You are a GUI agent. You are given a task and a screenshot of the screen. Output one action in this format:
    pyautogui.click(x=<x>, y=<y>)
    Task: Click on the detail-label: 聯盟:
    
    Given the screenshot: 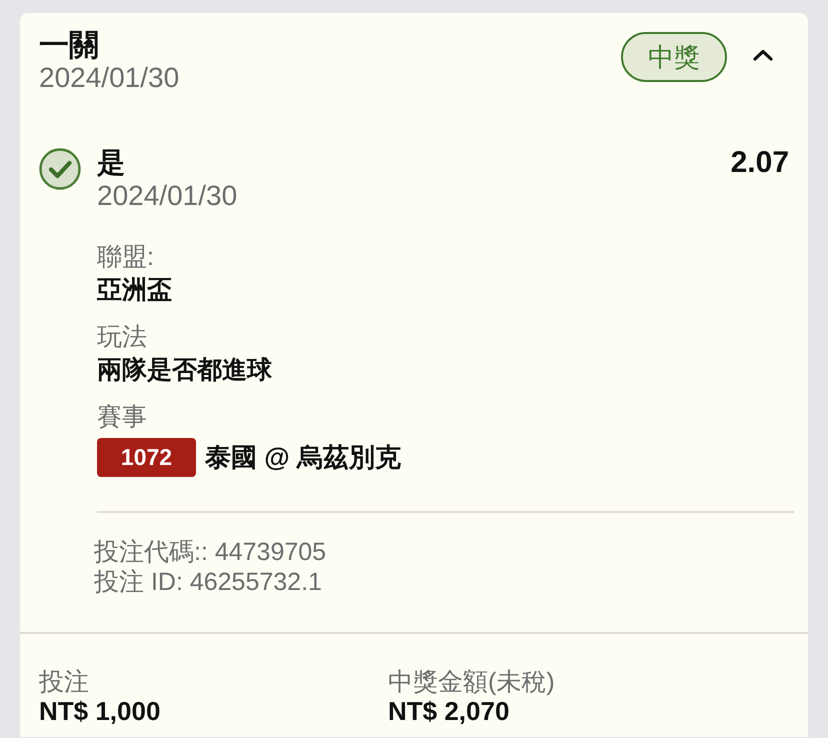 What is the action you would take?
    pyautogui.click(x=126, y=257)
    